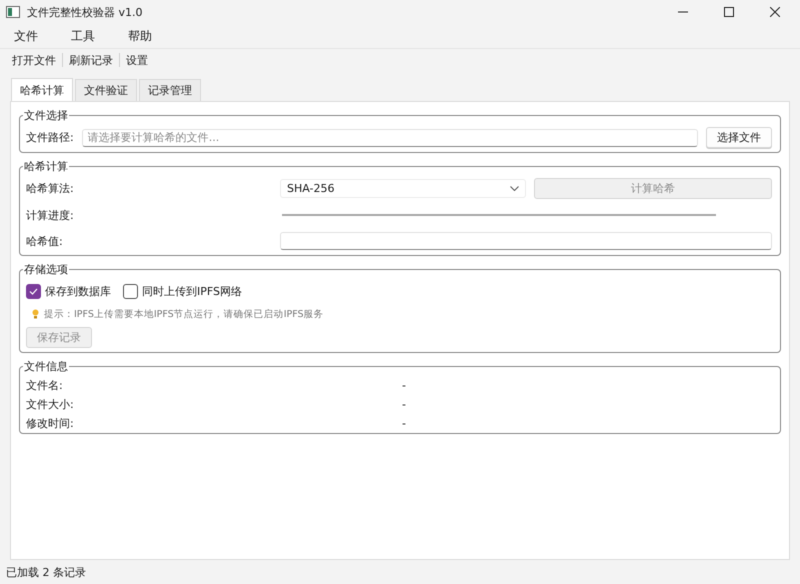  Describe the element at coordinates (775, 12) in the screenshot. I see `close-icon` at that location.